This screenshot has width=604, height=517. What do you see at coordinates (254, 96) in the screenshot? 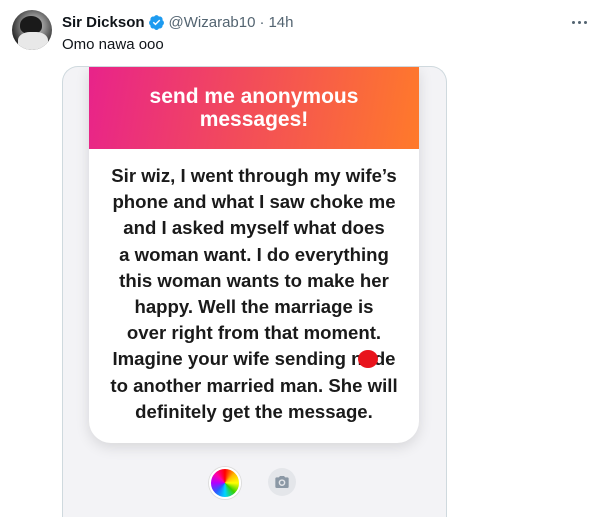
I see `card-header-line: send me anonymous` at bounding box center [254, 96].